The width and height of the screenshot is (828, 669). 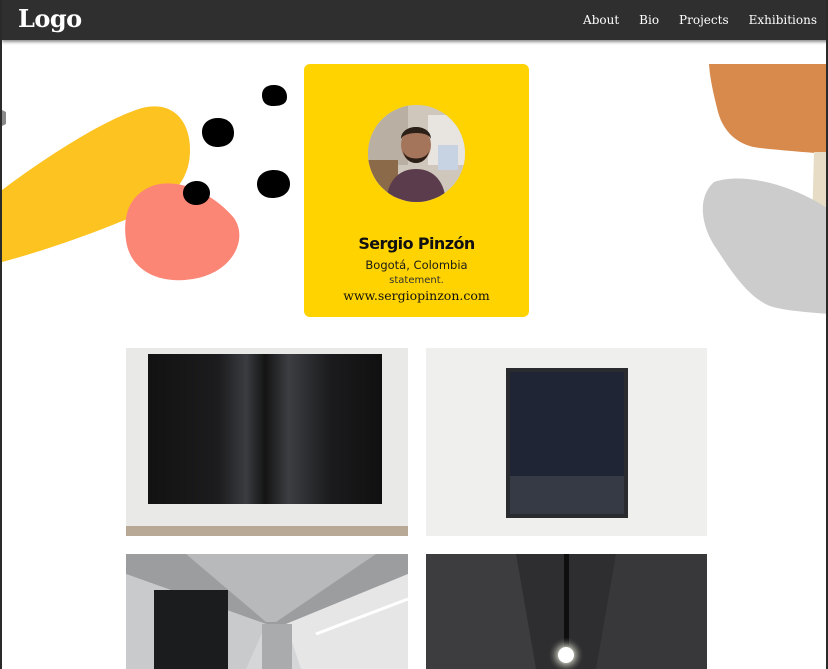 I want to click on avatar-photo, so click(x=416, y=153).